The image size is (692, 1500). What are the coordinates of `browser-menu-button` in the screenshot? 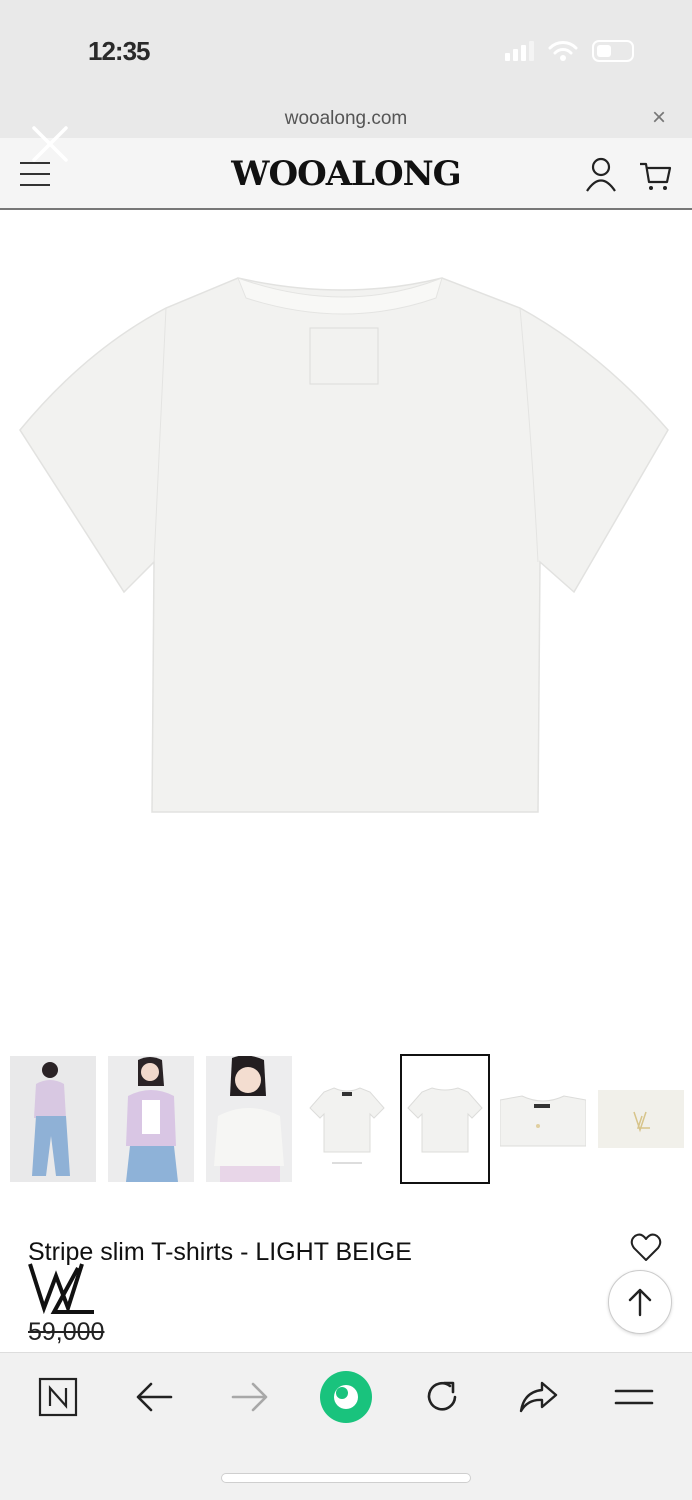 It's located at (634, 1397).